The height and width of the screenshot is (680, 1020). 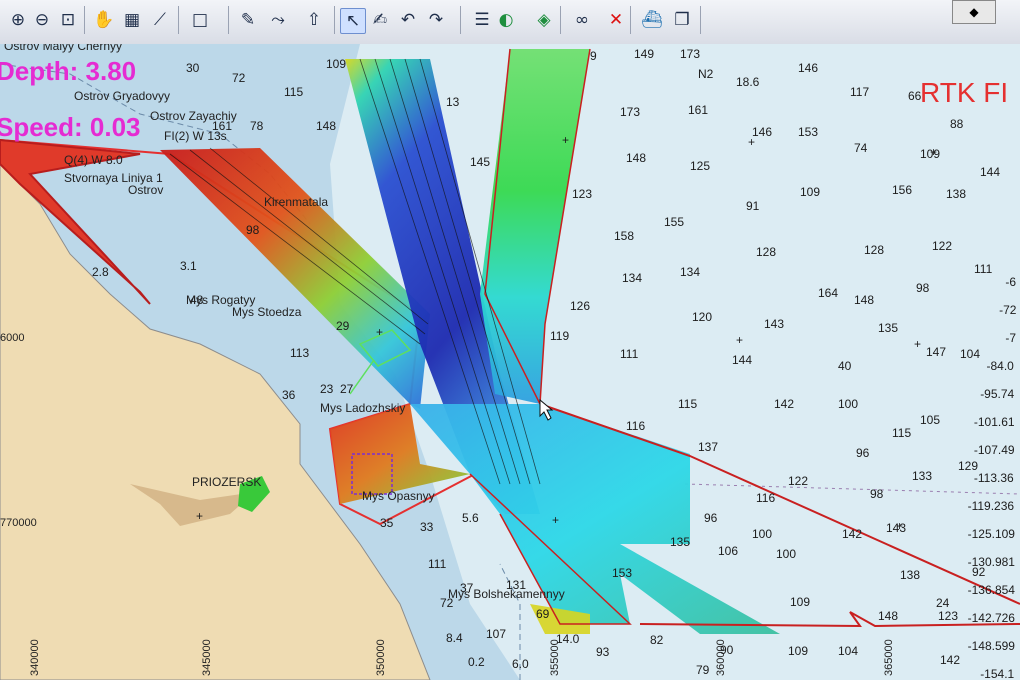 I want to click on depth-sounding: 122, so click(x=942, y=246).